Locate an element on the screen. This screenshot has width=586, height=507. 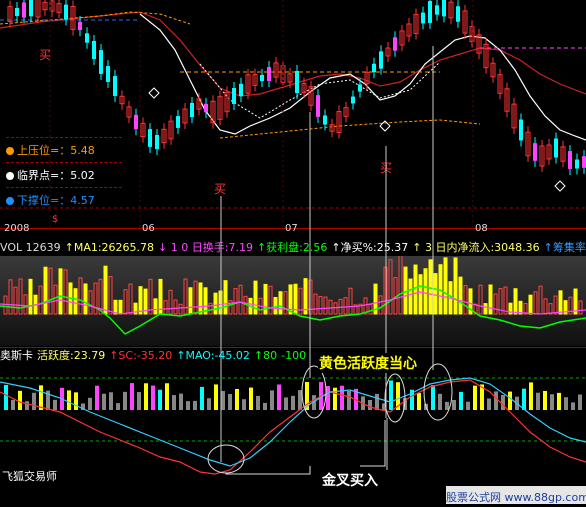
diamond-marker is located at coordinates (154, 93).